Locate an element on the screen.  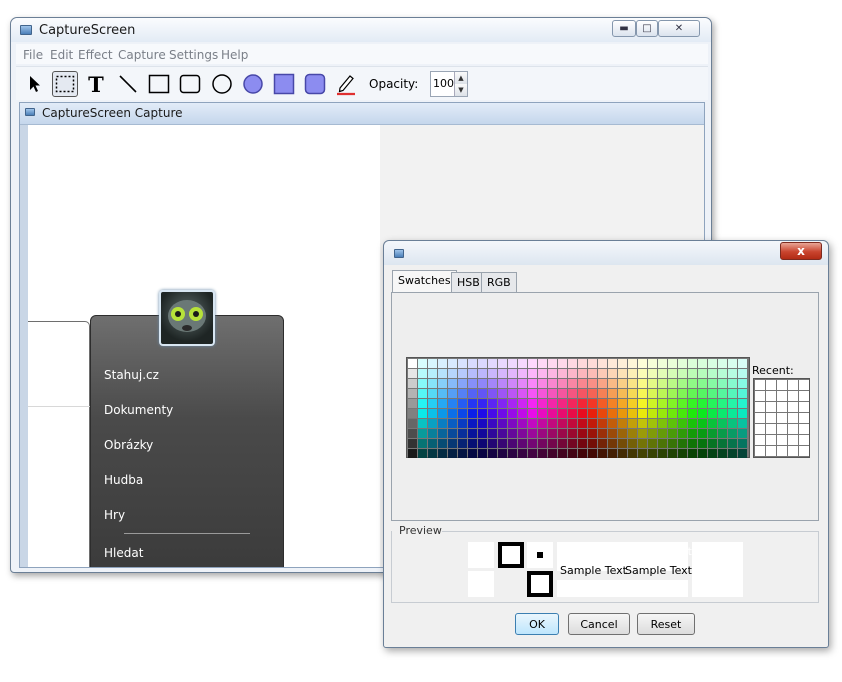
reset-button: Reset is located at coordinates (666, 624).